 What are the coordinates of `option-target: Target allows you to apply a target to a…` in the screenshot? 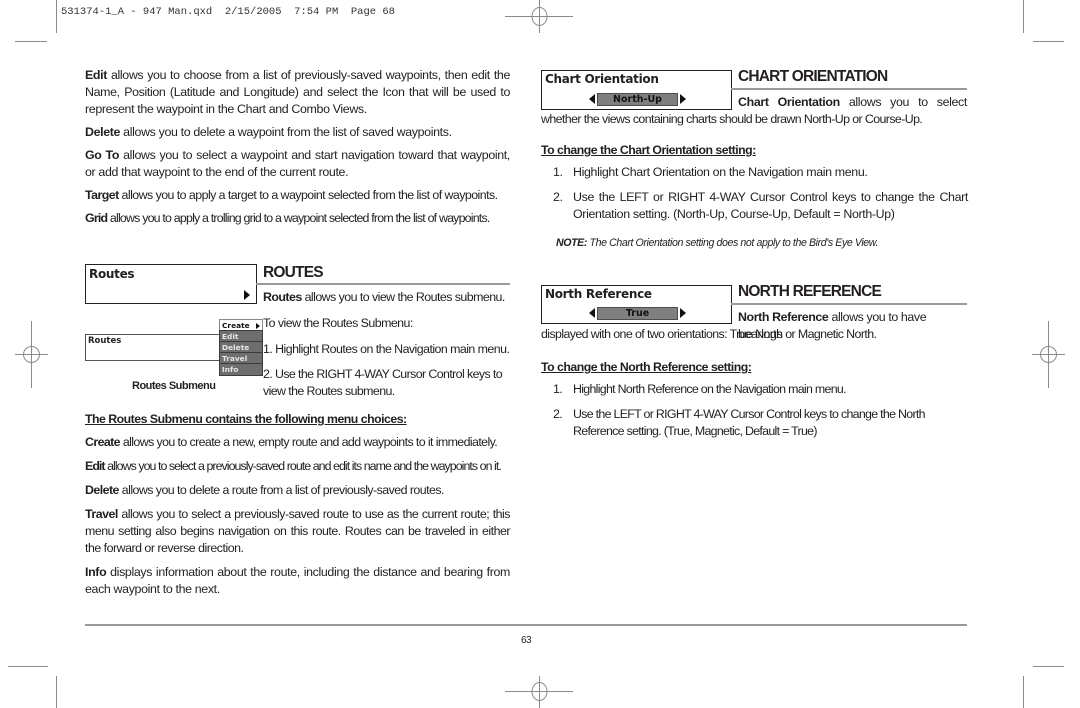 It's located at (291, 195).